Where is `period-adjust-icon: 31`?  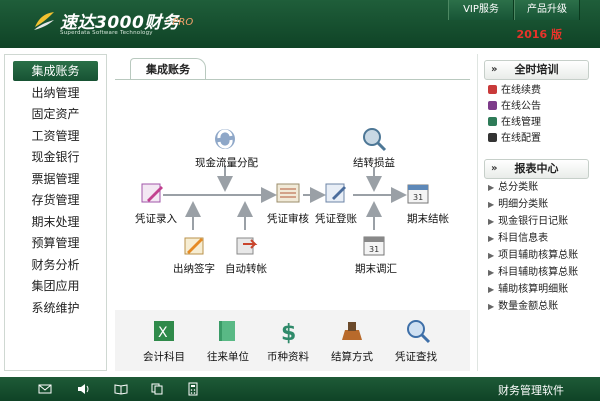 period-adjust-icon: 31 is located at coordinates (374, 245).